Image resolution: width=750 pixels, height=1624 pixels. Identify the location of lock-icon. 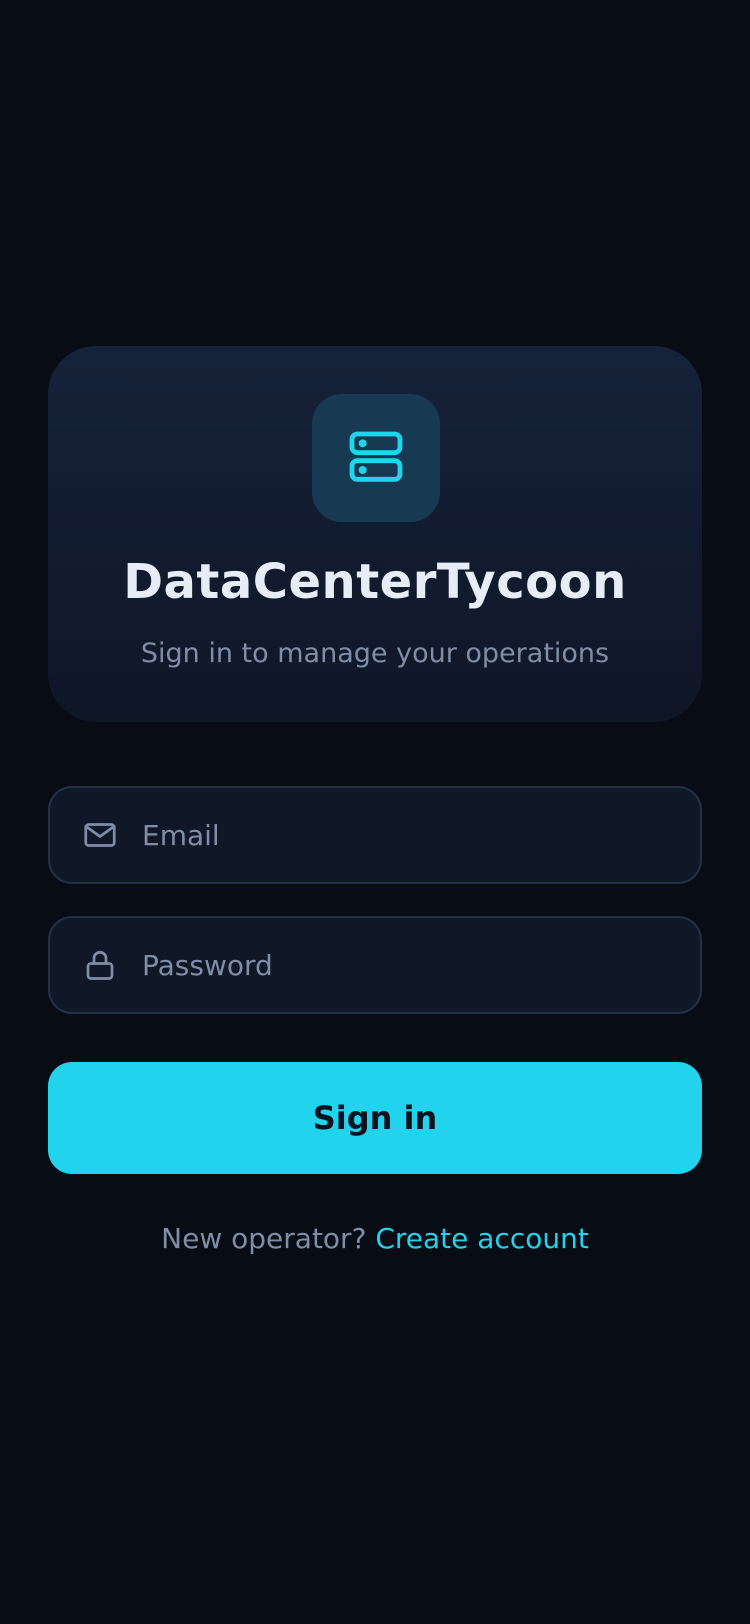
(100, 965).